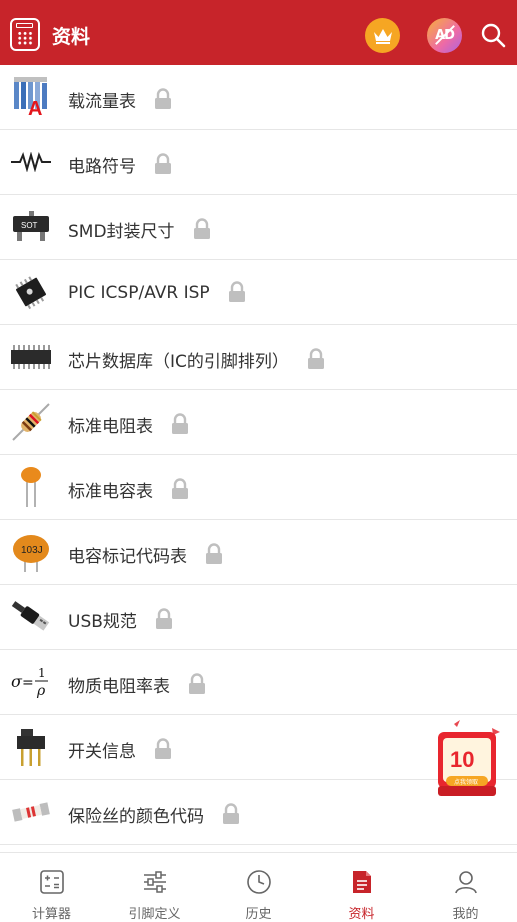 The height and width of the screenshot is (922, 517). I want to click on svg-text: 10, so click(462, 759).